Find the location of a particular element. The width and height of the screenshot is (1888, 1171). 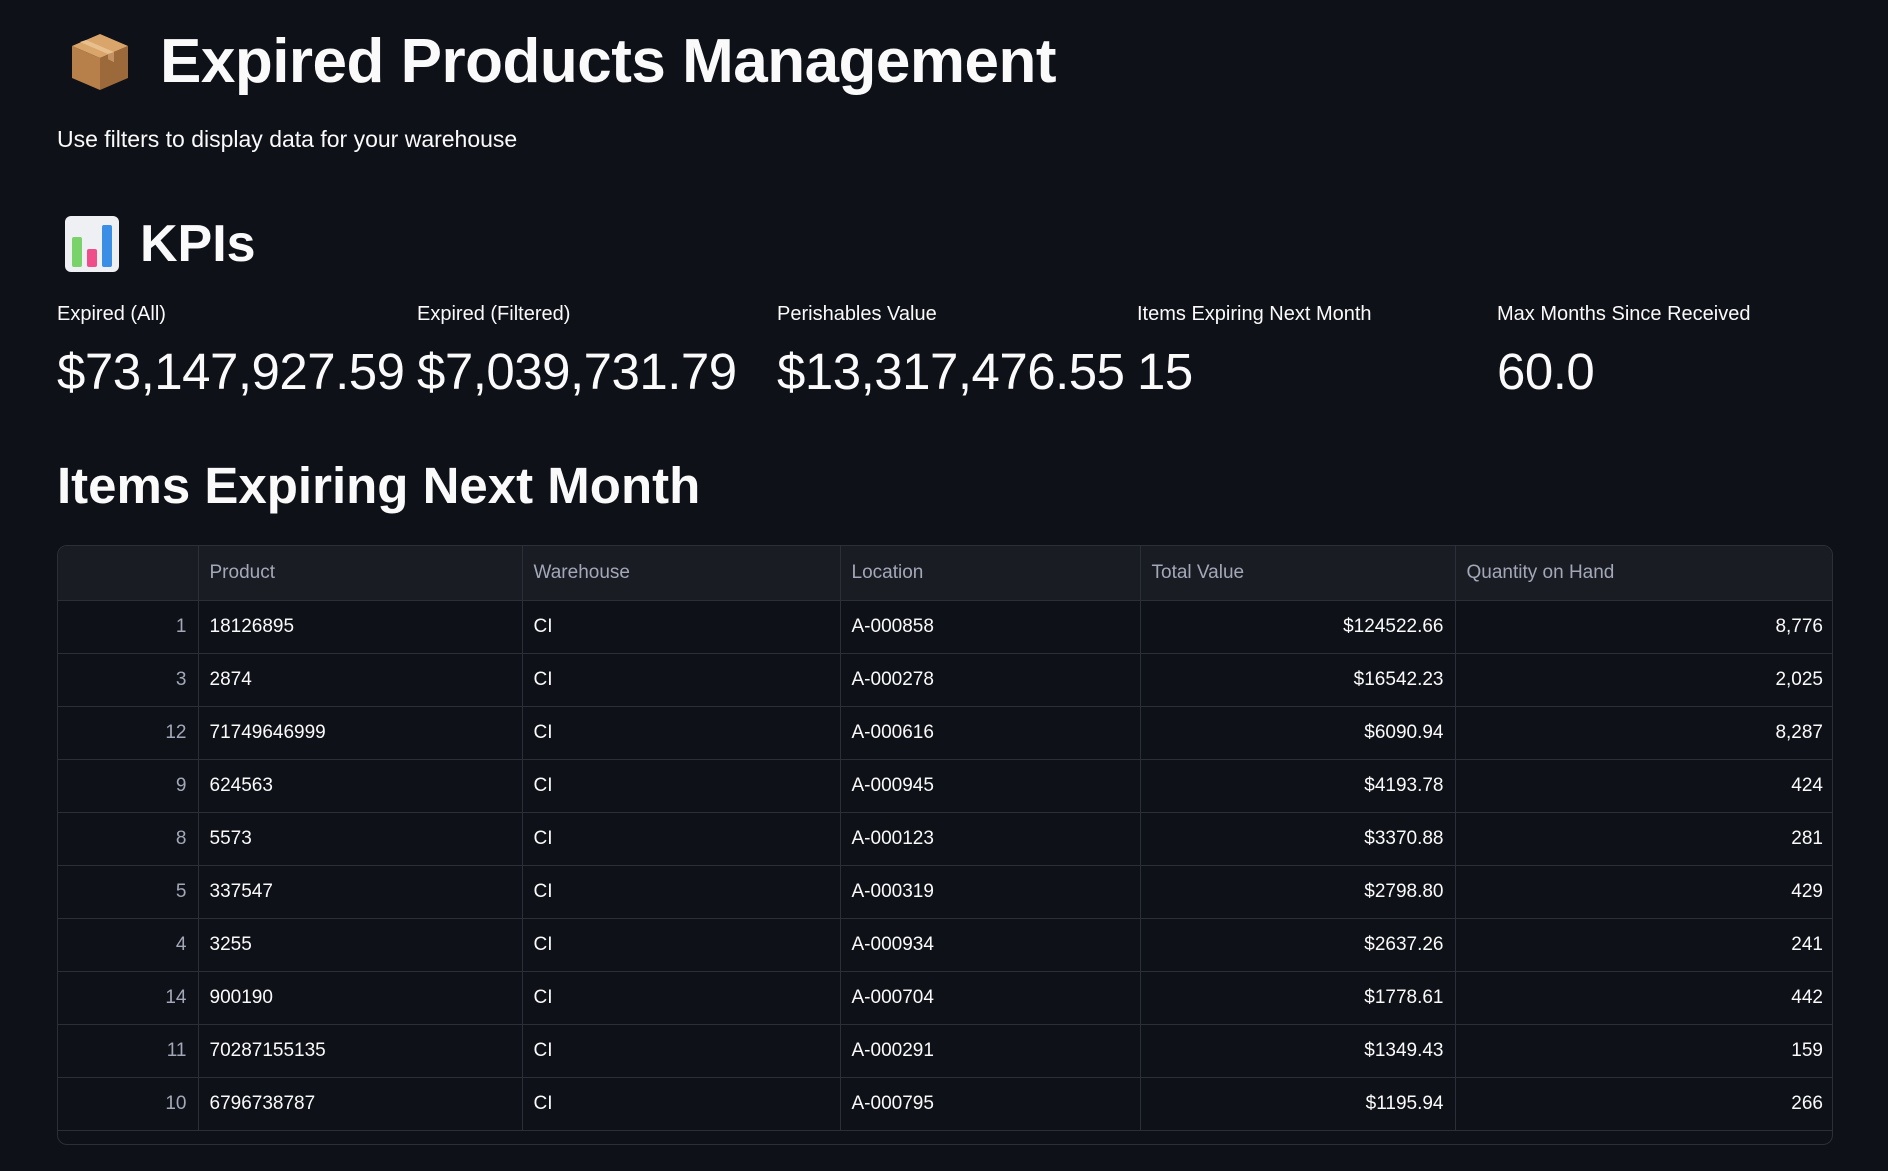

column-header-product: Product is located at coordinates (360, 573).